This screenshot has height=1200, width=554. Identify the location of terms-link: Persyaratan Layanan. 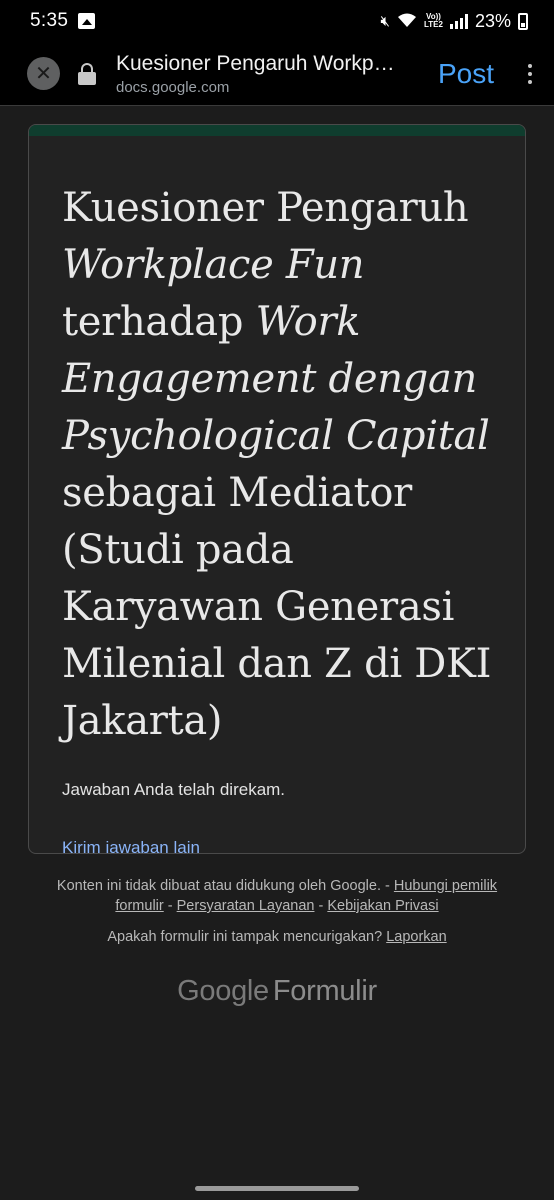
(246, 906).